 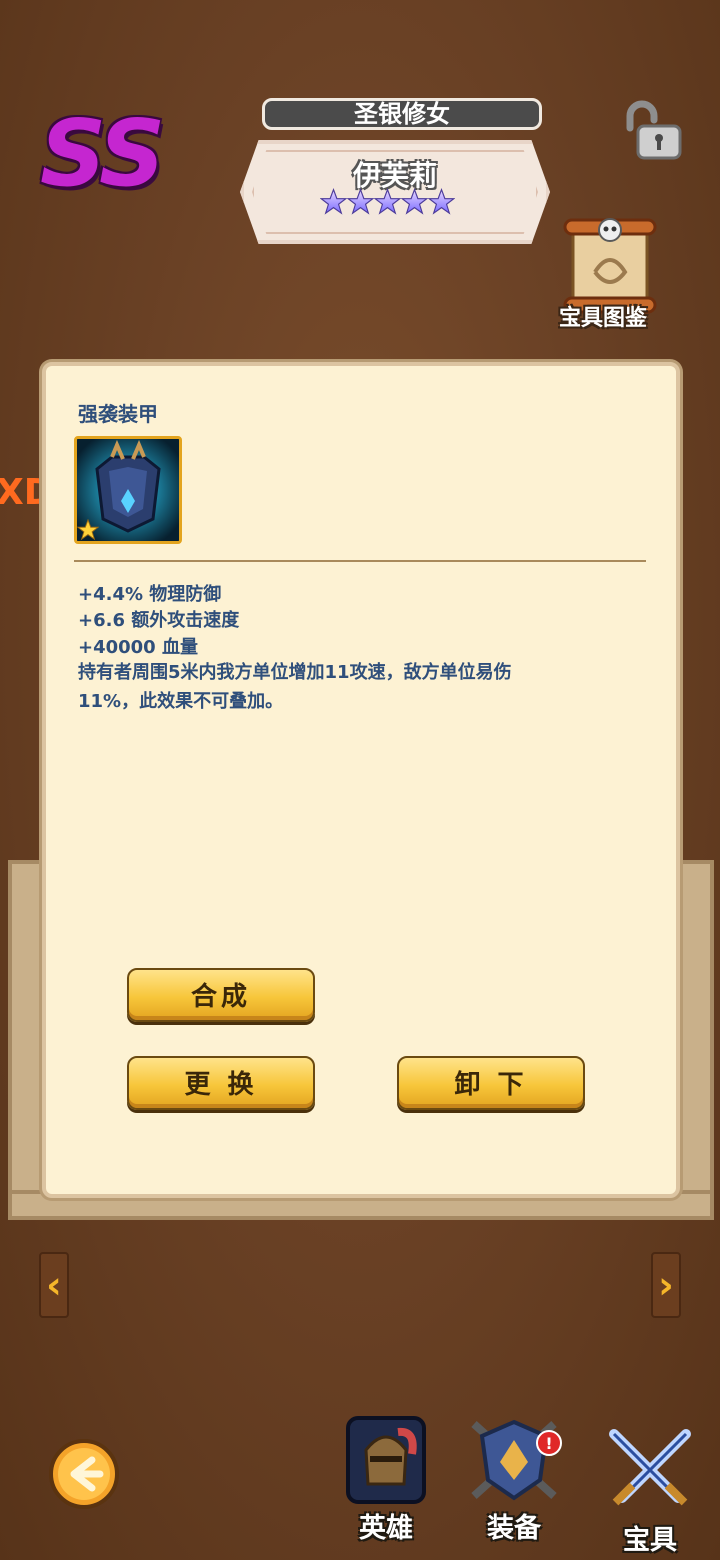 I want to click on crossed-swords-icon, so click(x=650, y=1467).